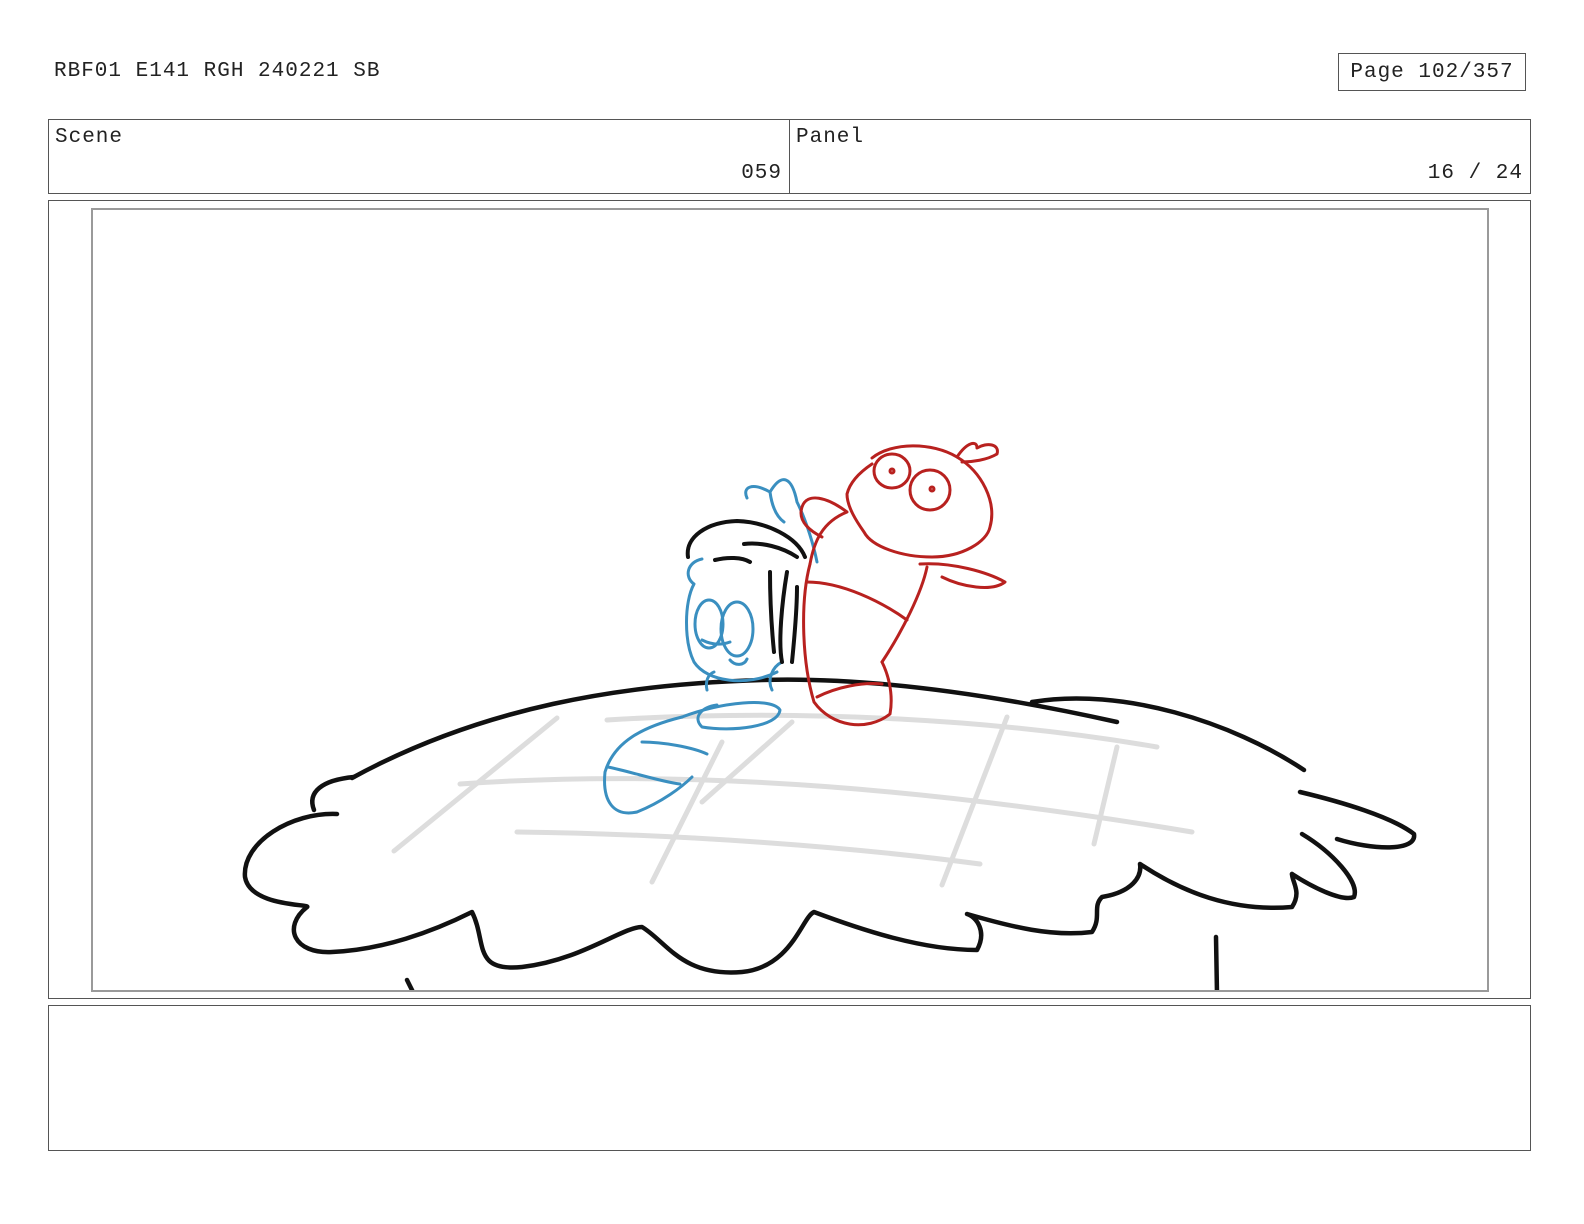 The height and width of the screenshot is (1224, 1584). I want to click on scene-label: Scene, so click(89, 137).